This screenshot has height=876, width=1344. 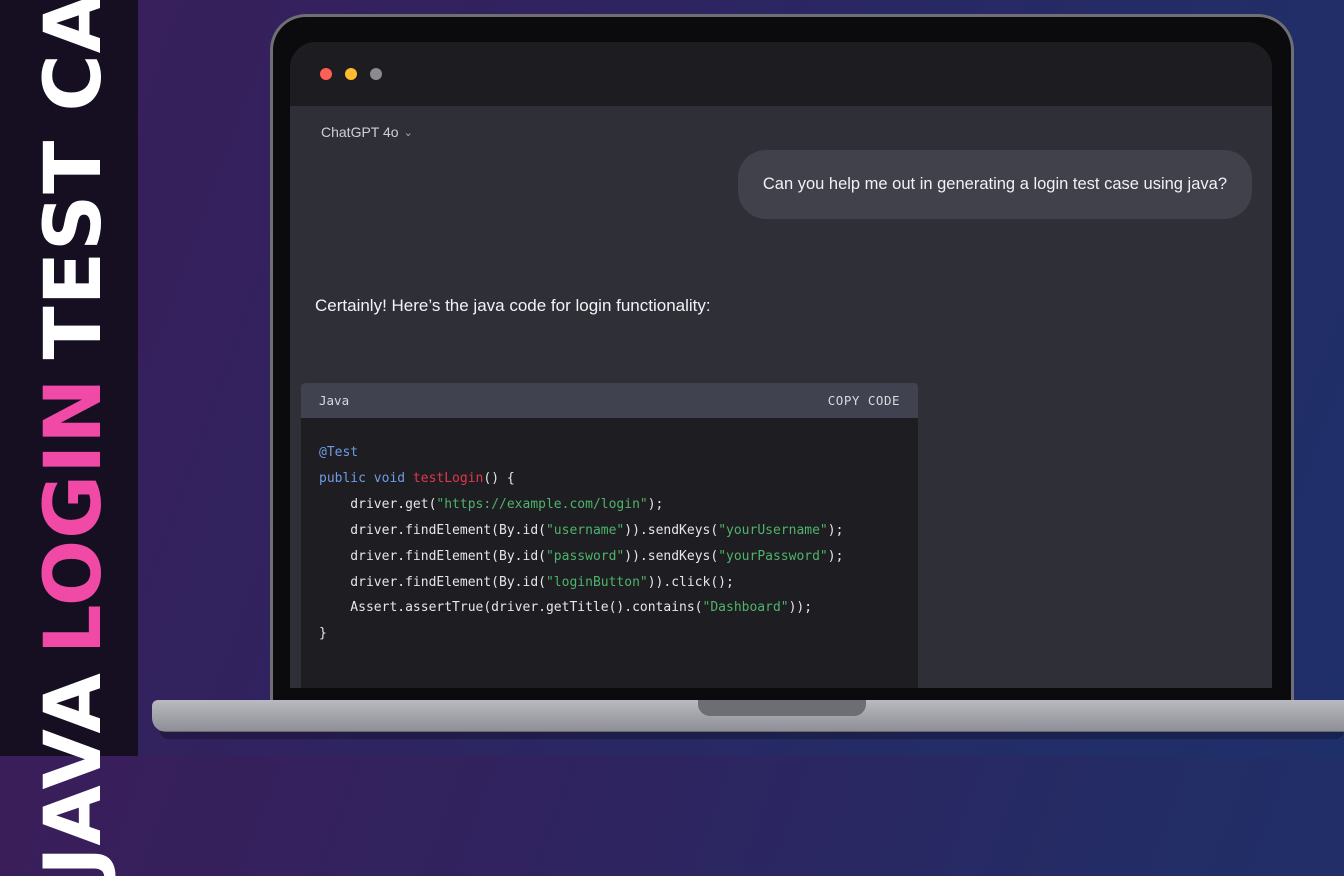 I want to click on minimize-window-button, so click(x=351, y=74).